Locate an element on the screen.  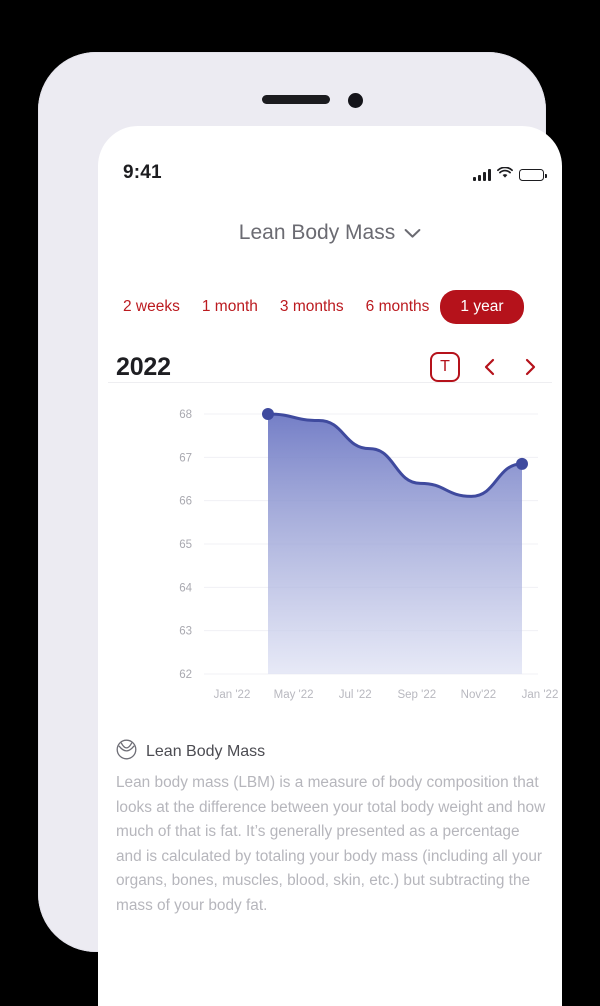
header-divider is located at coordinates (330, 382).